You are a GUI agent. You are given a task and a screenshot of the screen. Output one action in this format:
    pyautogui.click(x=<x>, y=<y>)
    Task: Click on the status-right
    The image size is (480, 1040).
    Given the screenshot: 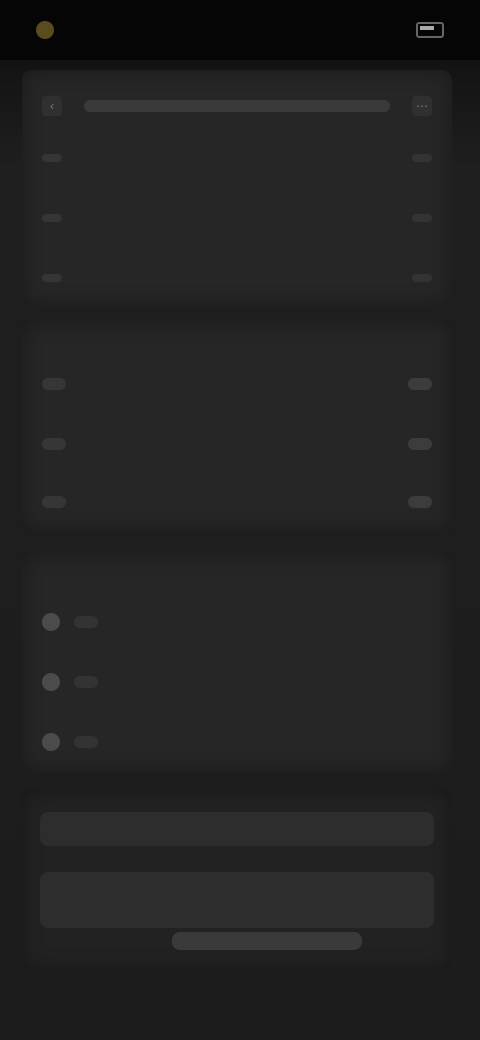 What is the action you would take?
    pyautogui.click(x=425, y=30)
    